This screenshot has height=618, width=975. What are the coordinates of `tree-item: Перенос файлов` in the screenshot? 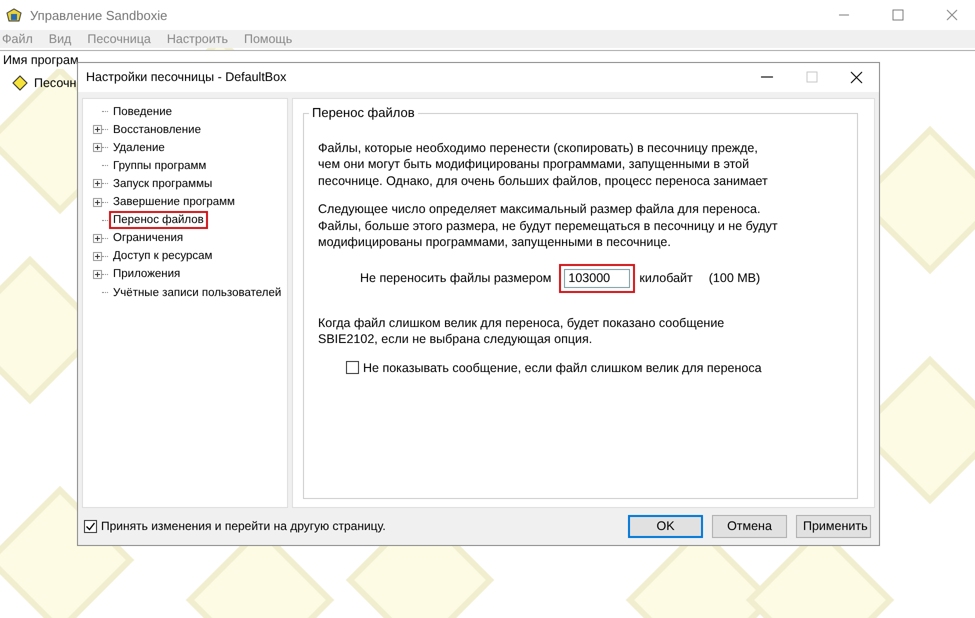 It's located at (158, 220).